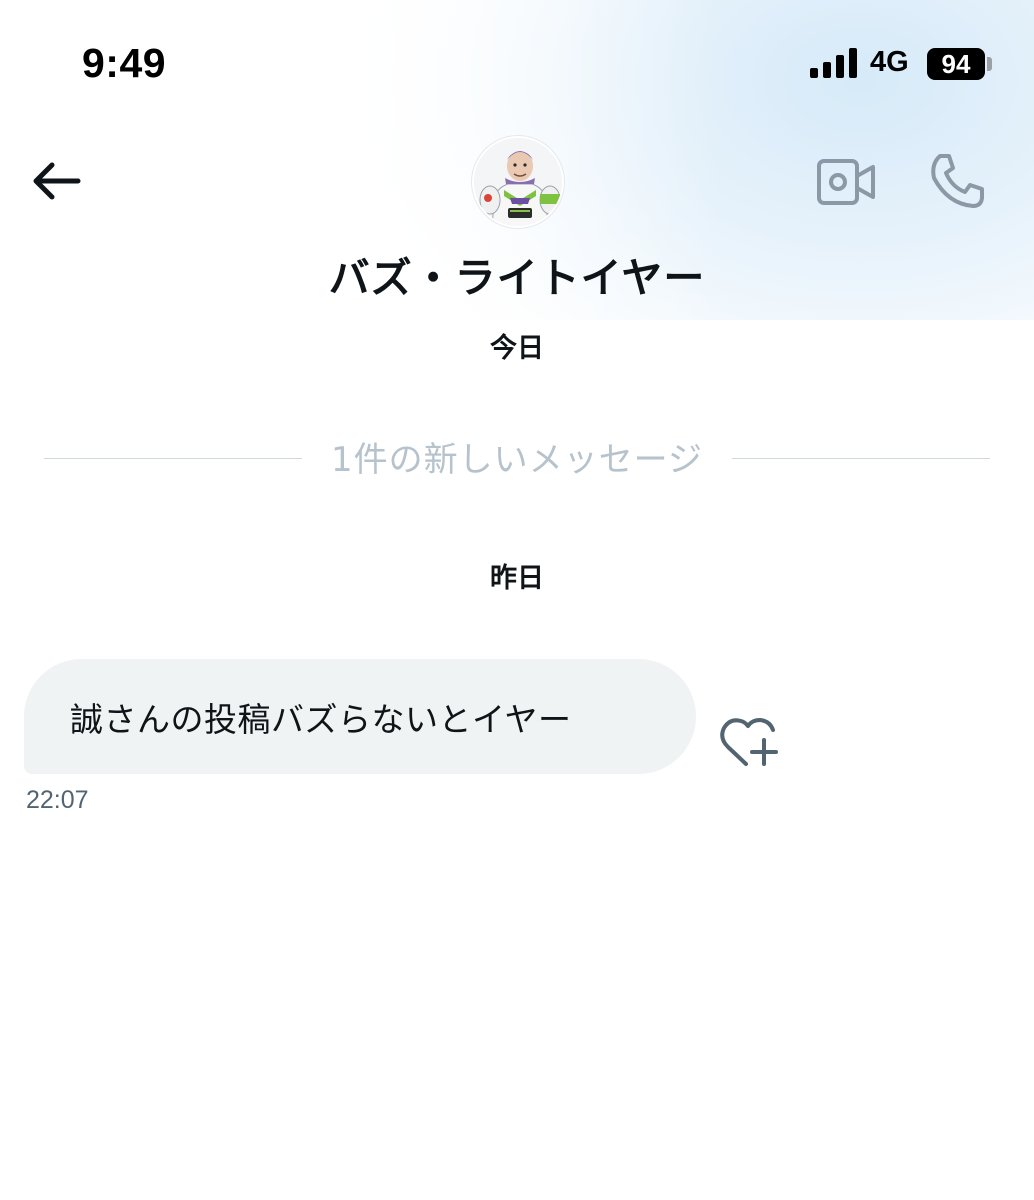 The width and height of the screenshot is (1034, 1200). Describe the element at coordinates (861, 458) in the screenshot. I see `divider-line-right` at that location.